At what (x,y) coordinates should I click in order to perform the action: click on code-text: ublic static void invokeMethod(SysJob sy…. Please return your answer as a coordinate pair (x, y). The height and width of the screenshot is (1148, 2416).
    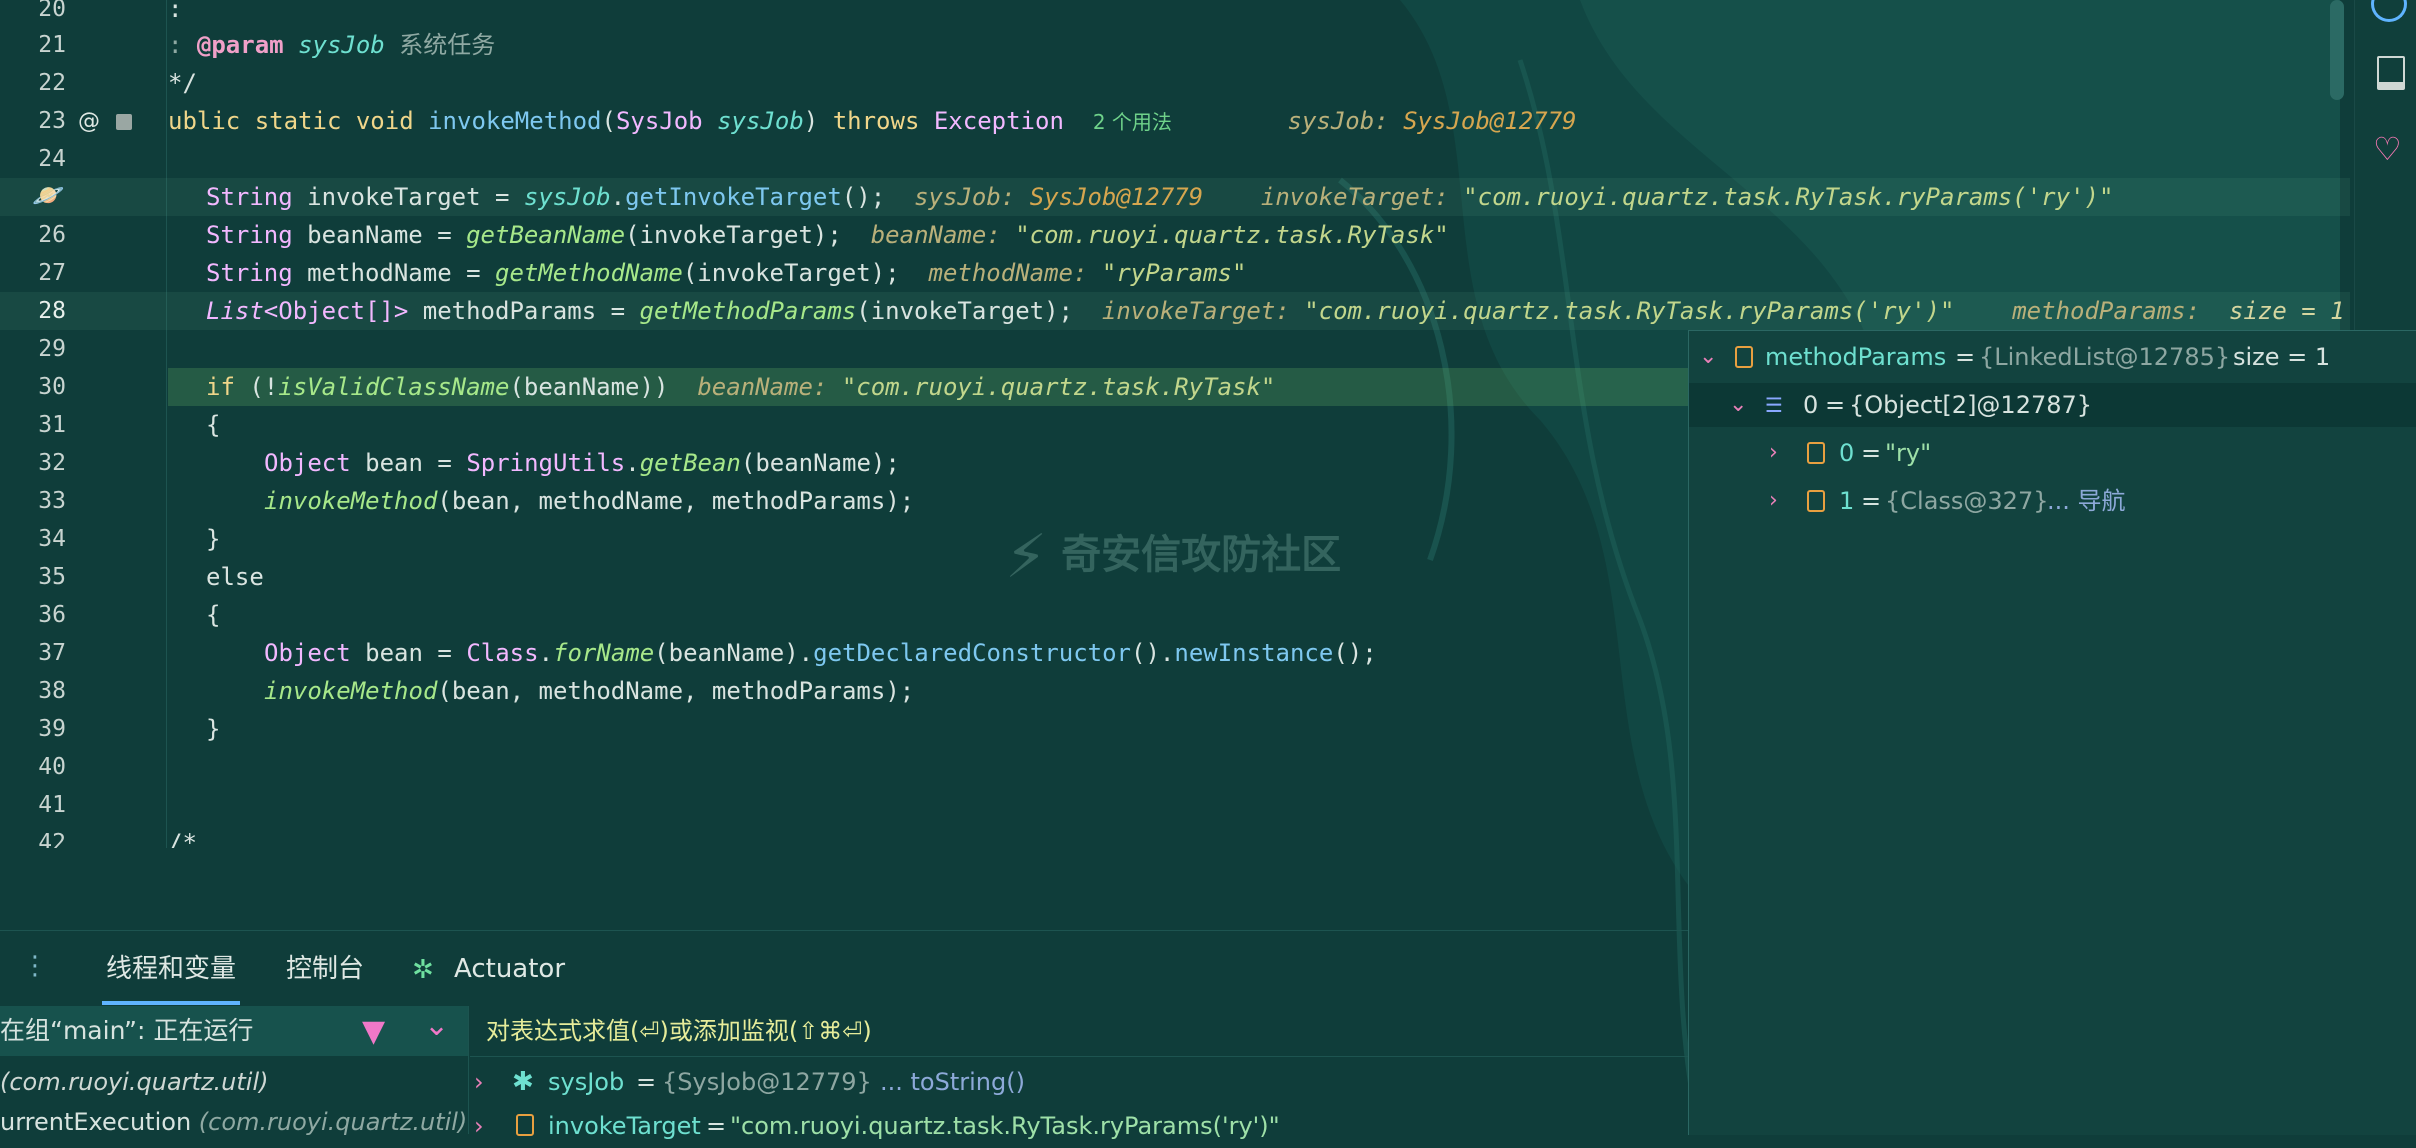
    Looking at the image, I should click on (872, 121).